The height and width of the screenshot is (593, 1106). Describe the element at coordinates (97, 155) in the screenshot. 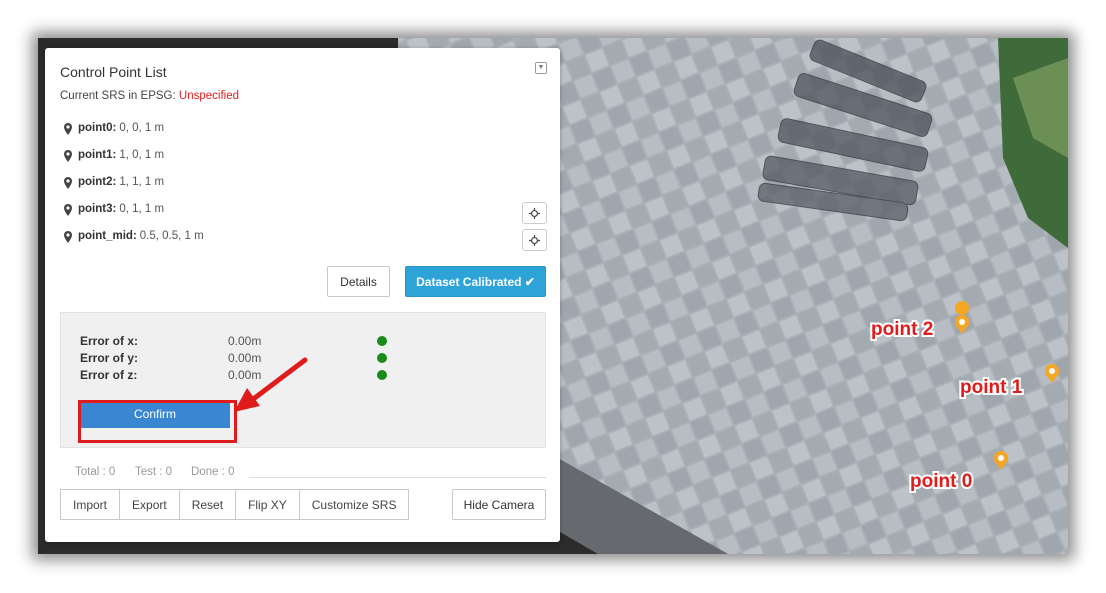

I see `point-name: point1:` at that location.